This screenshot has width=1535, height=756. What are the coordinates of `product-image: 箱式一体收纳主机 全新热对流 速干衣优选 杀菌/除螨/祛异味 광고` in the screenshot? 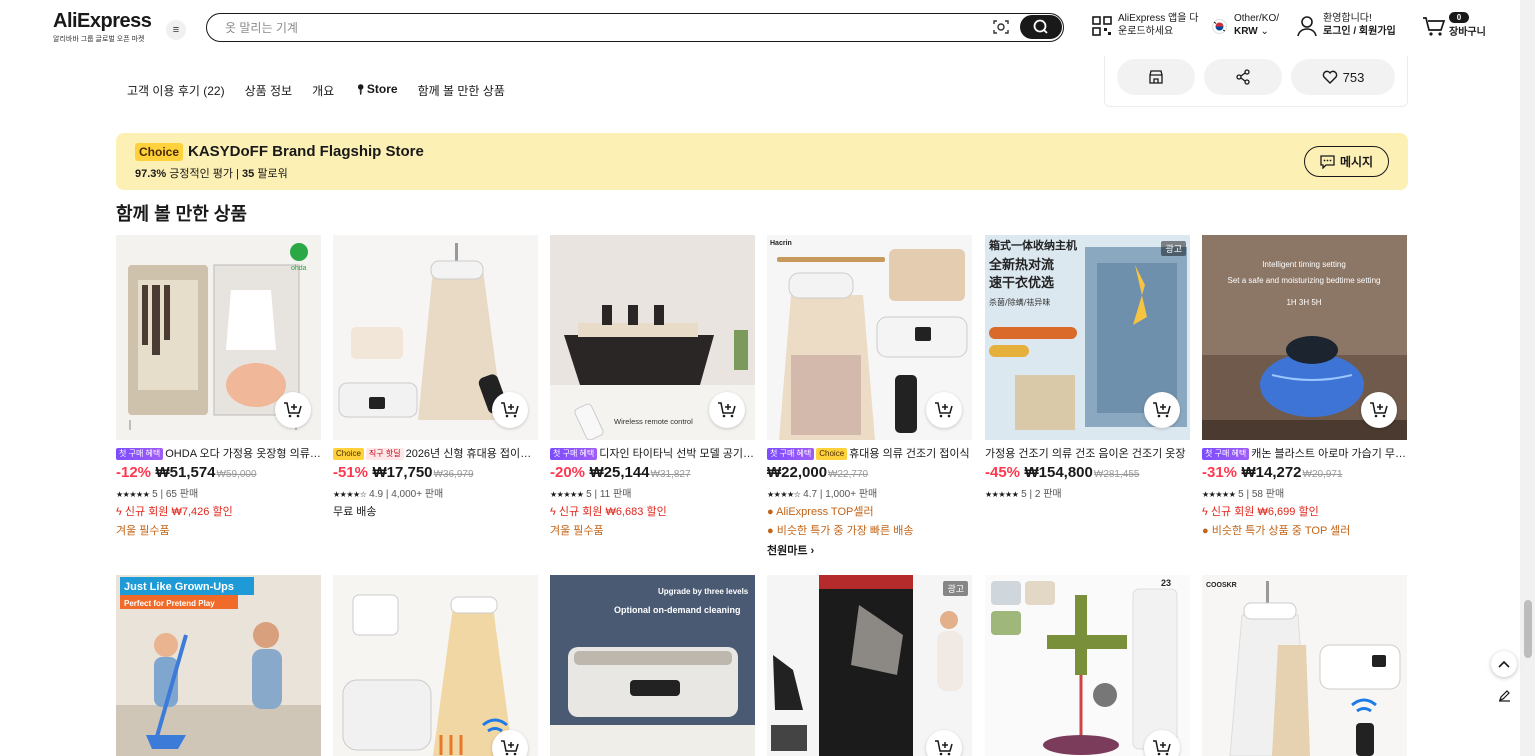 It's located at (1087, 337).